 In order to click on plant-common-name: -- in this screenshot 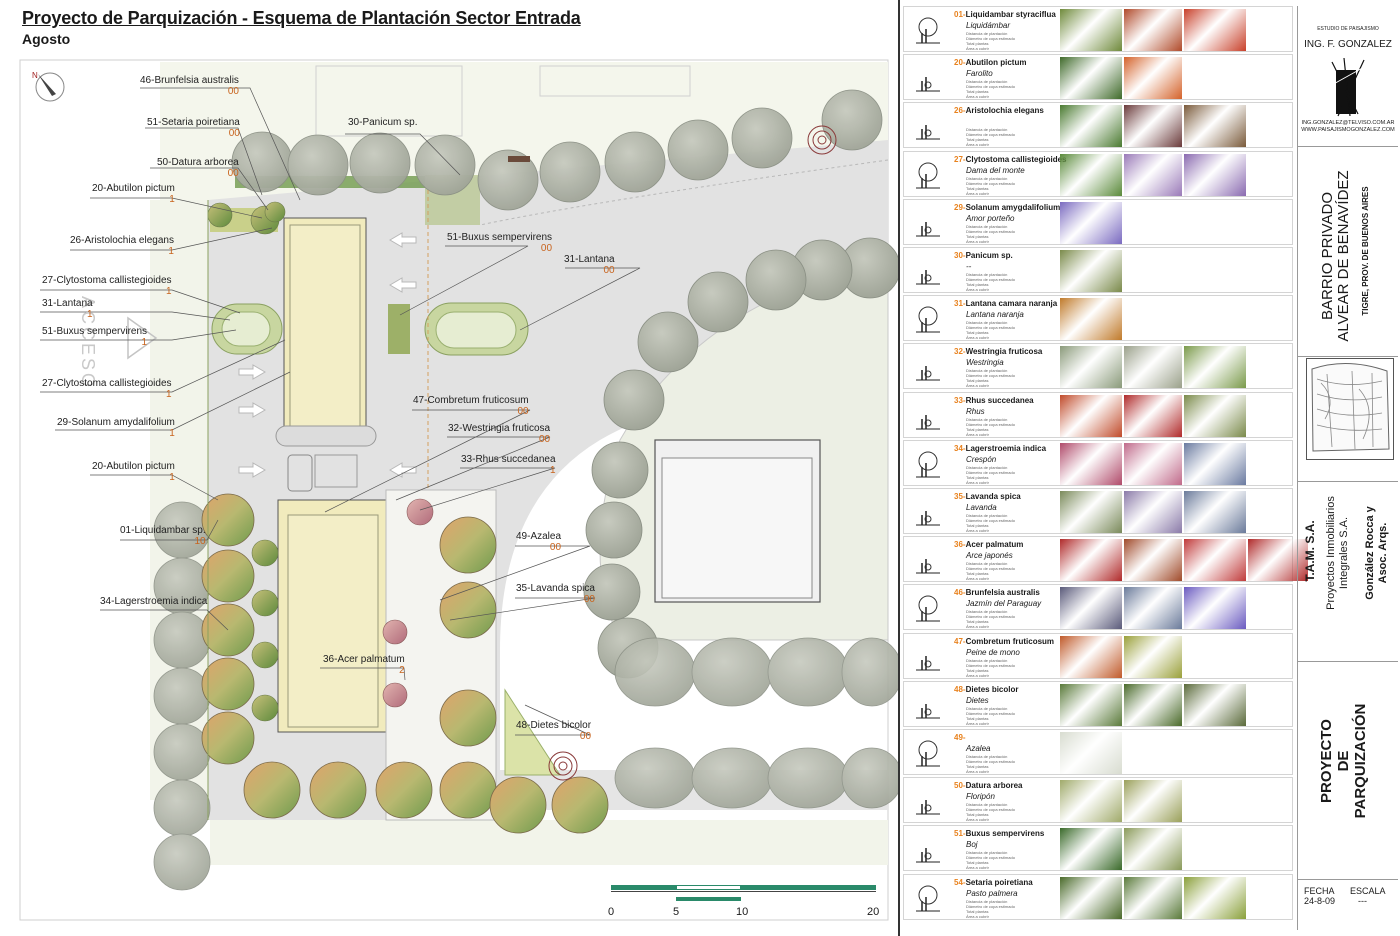, I will do `click(969, 266)`.